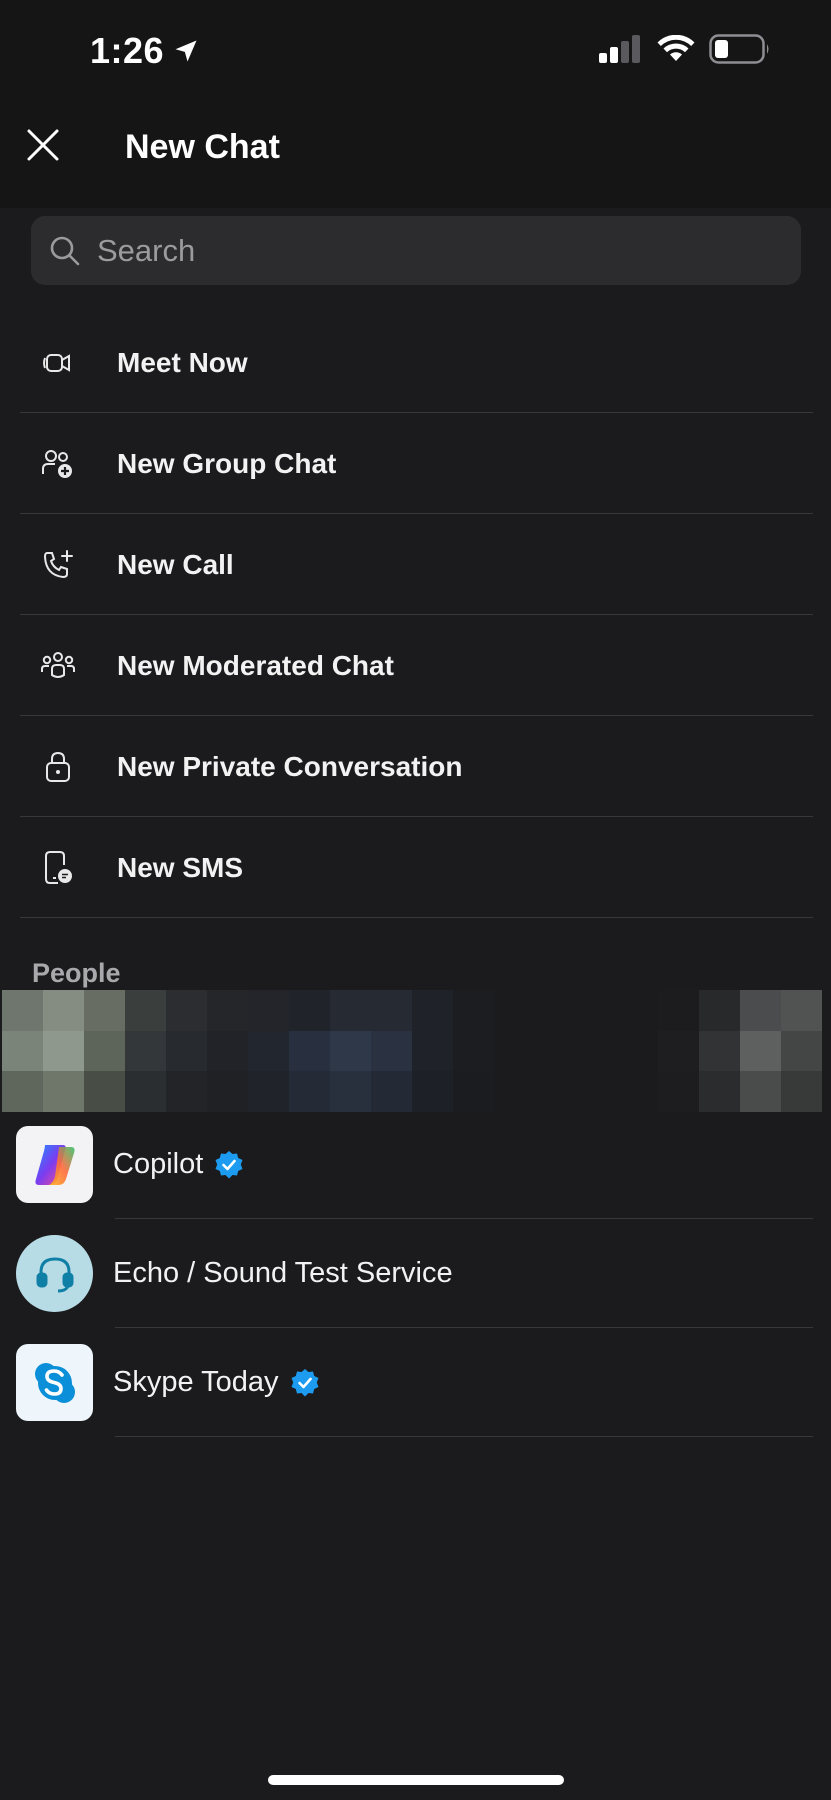 This screenshot has width=831, height=1800. Describe the element at coordinates (740, 51) in the screenshot. I see `battery-icon` at that location.